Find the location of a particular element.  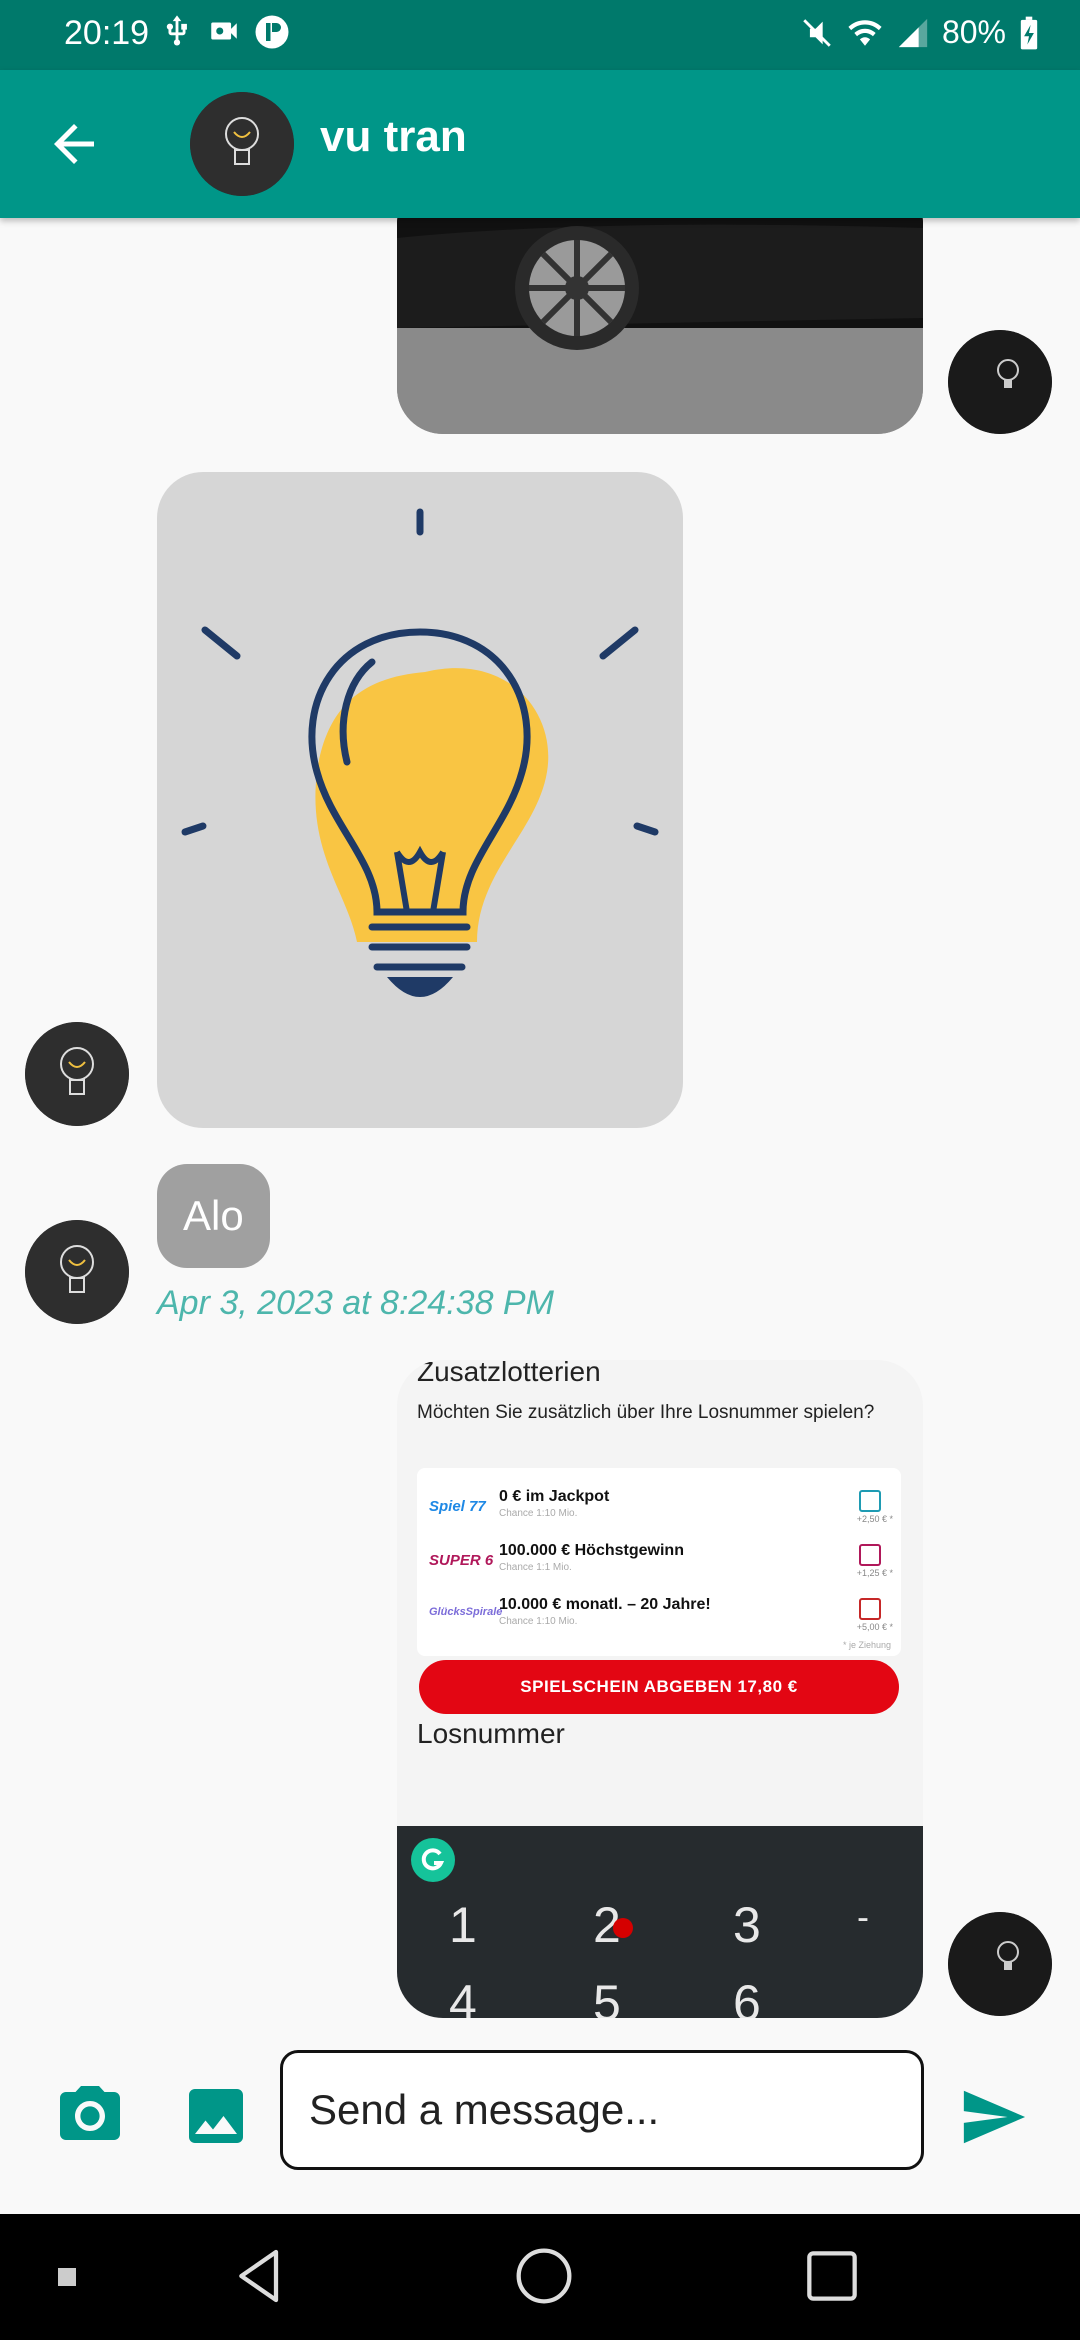

lottery-logo: Spiel 77 is located at coordinates (457, 1506).